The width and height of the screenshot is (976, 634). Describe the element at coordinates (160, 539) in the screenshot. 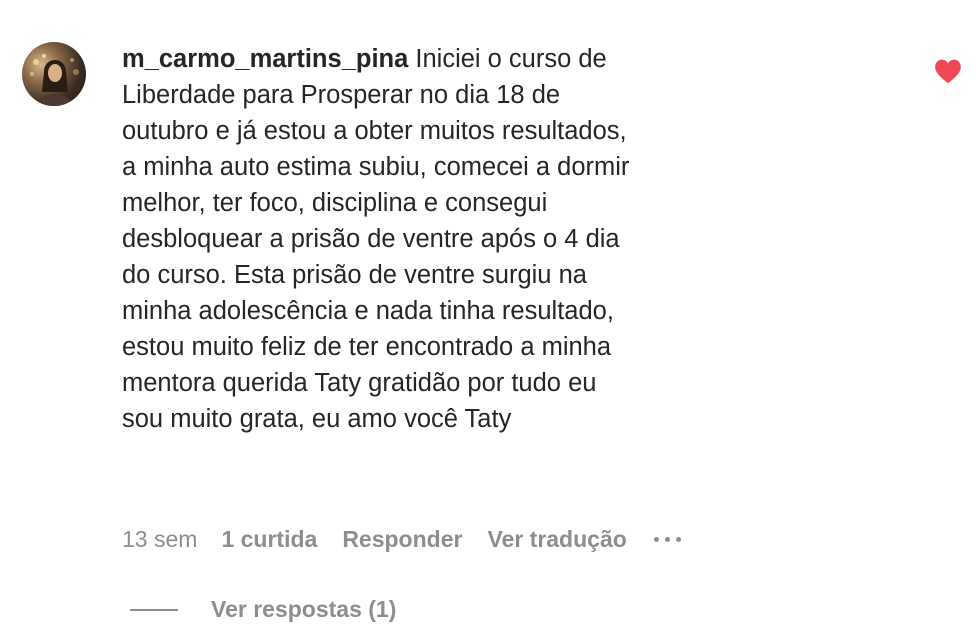

I see `timestamp: 13 sem` at that location.